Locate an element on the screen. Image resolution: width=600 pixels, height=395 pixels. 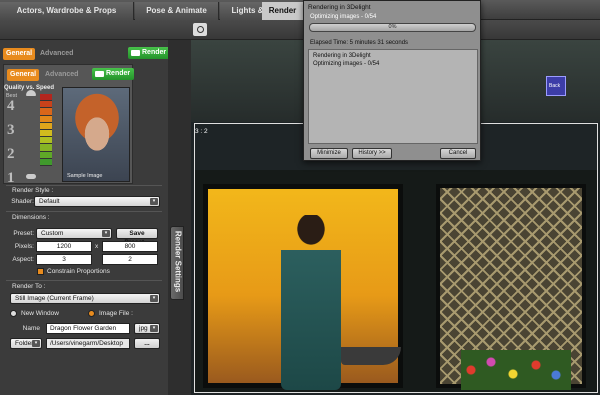
elapsed-time: Elapsed Time: 5 minutes 31 seconds is located at coordinates (359, 43).